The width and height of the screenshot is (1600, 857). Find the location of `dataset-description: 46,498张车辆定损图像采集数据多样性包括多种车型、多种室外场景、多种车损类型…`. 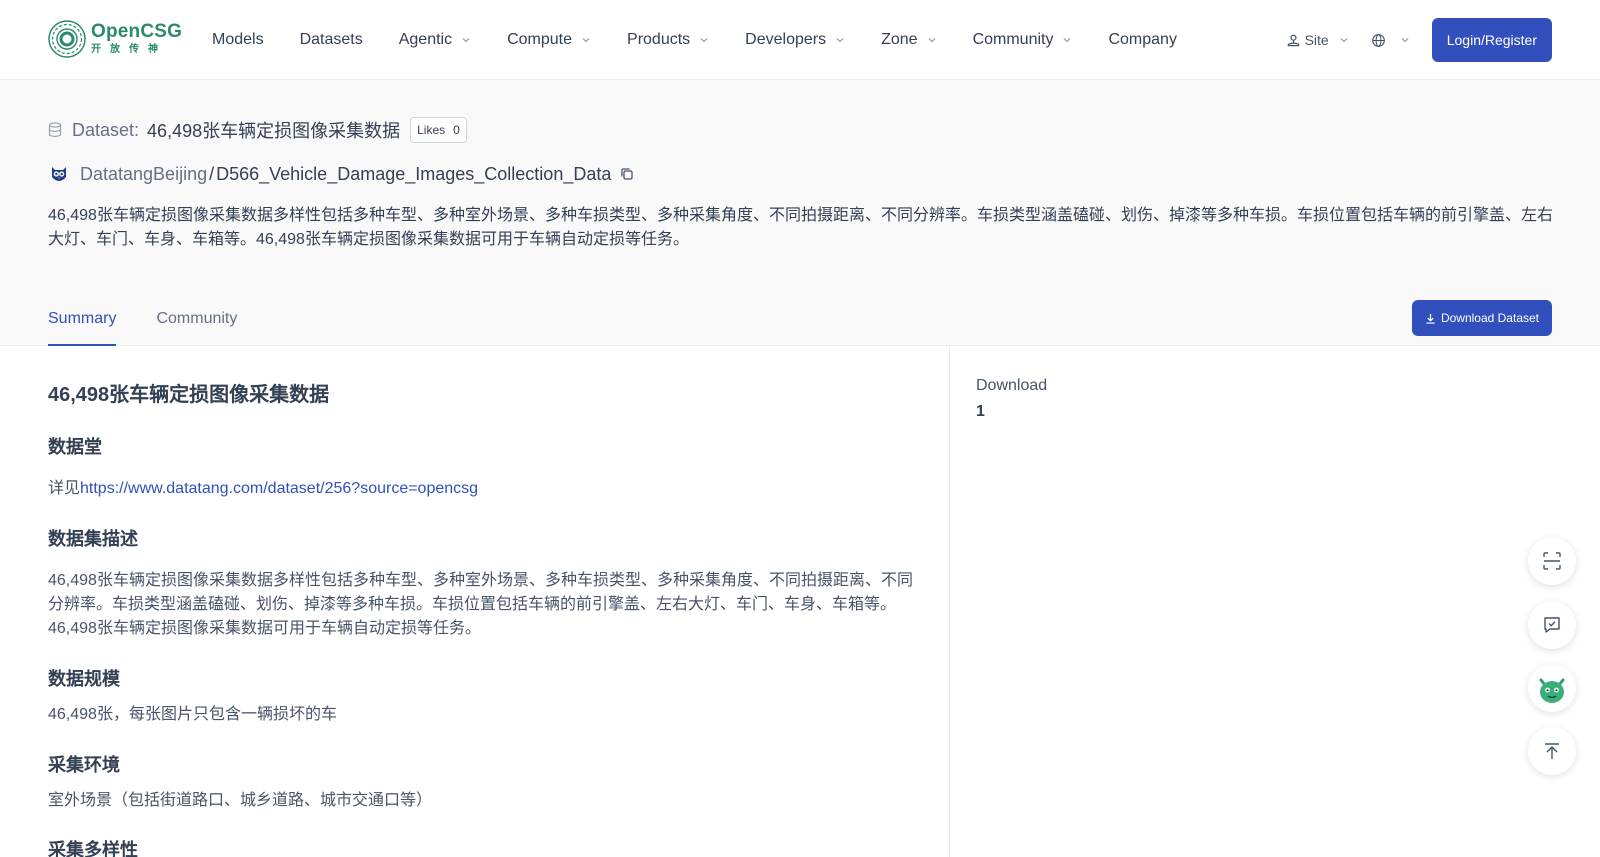

dataset-description: 46,498张车辆定损图像采集数据多样性包括多种车型、多种室外场景、多种车损类型… is located at coordinates (800, 227).